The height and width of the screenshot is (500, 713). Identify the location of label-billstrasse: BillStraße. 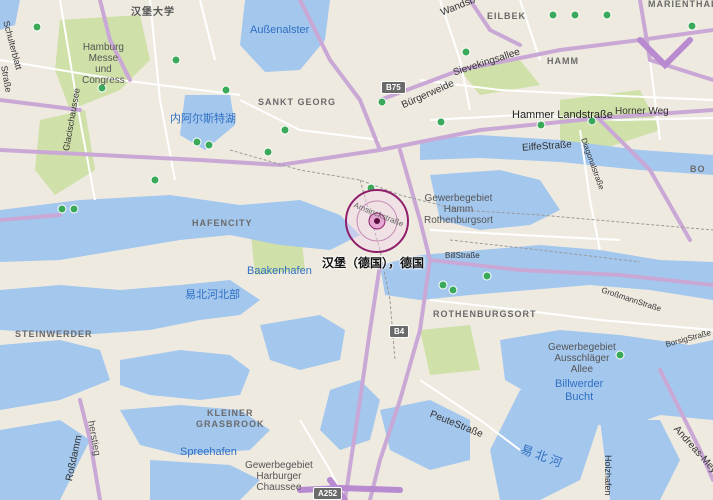
(462, 255).